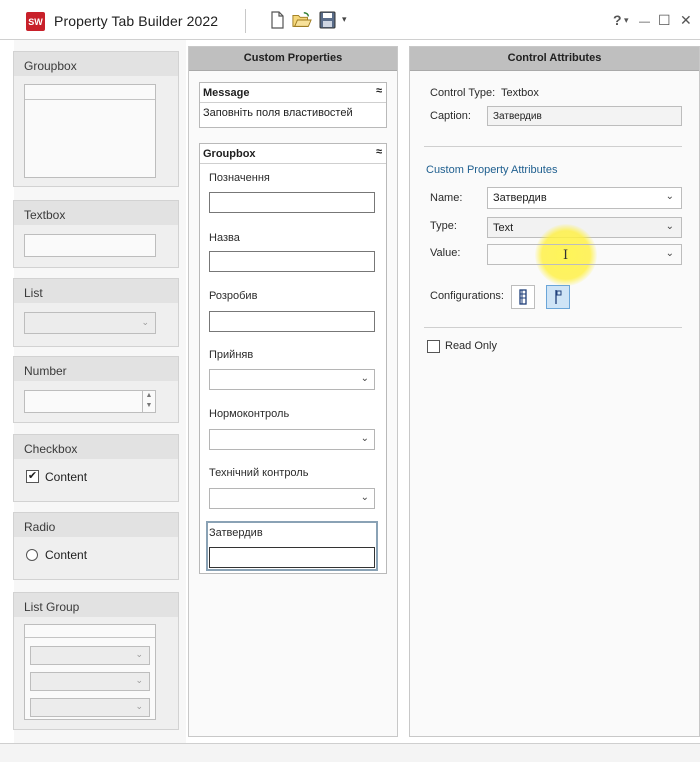 This screenshot has width=700, height=762. Describe the element at coordinates (292, 557) in the screenshot. I see `field-textbox-selected` at that location.